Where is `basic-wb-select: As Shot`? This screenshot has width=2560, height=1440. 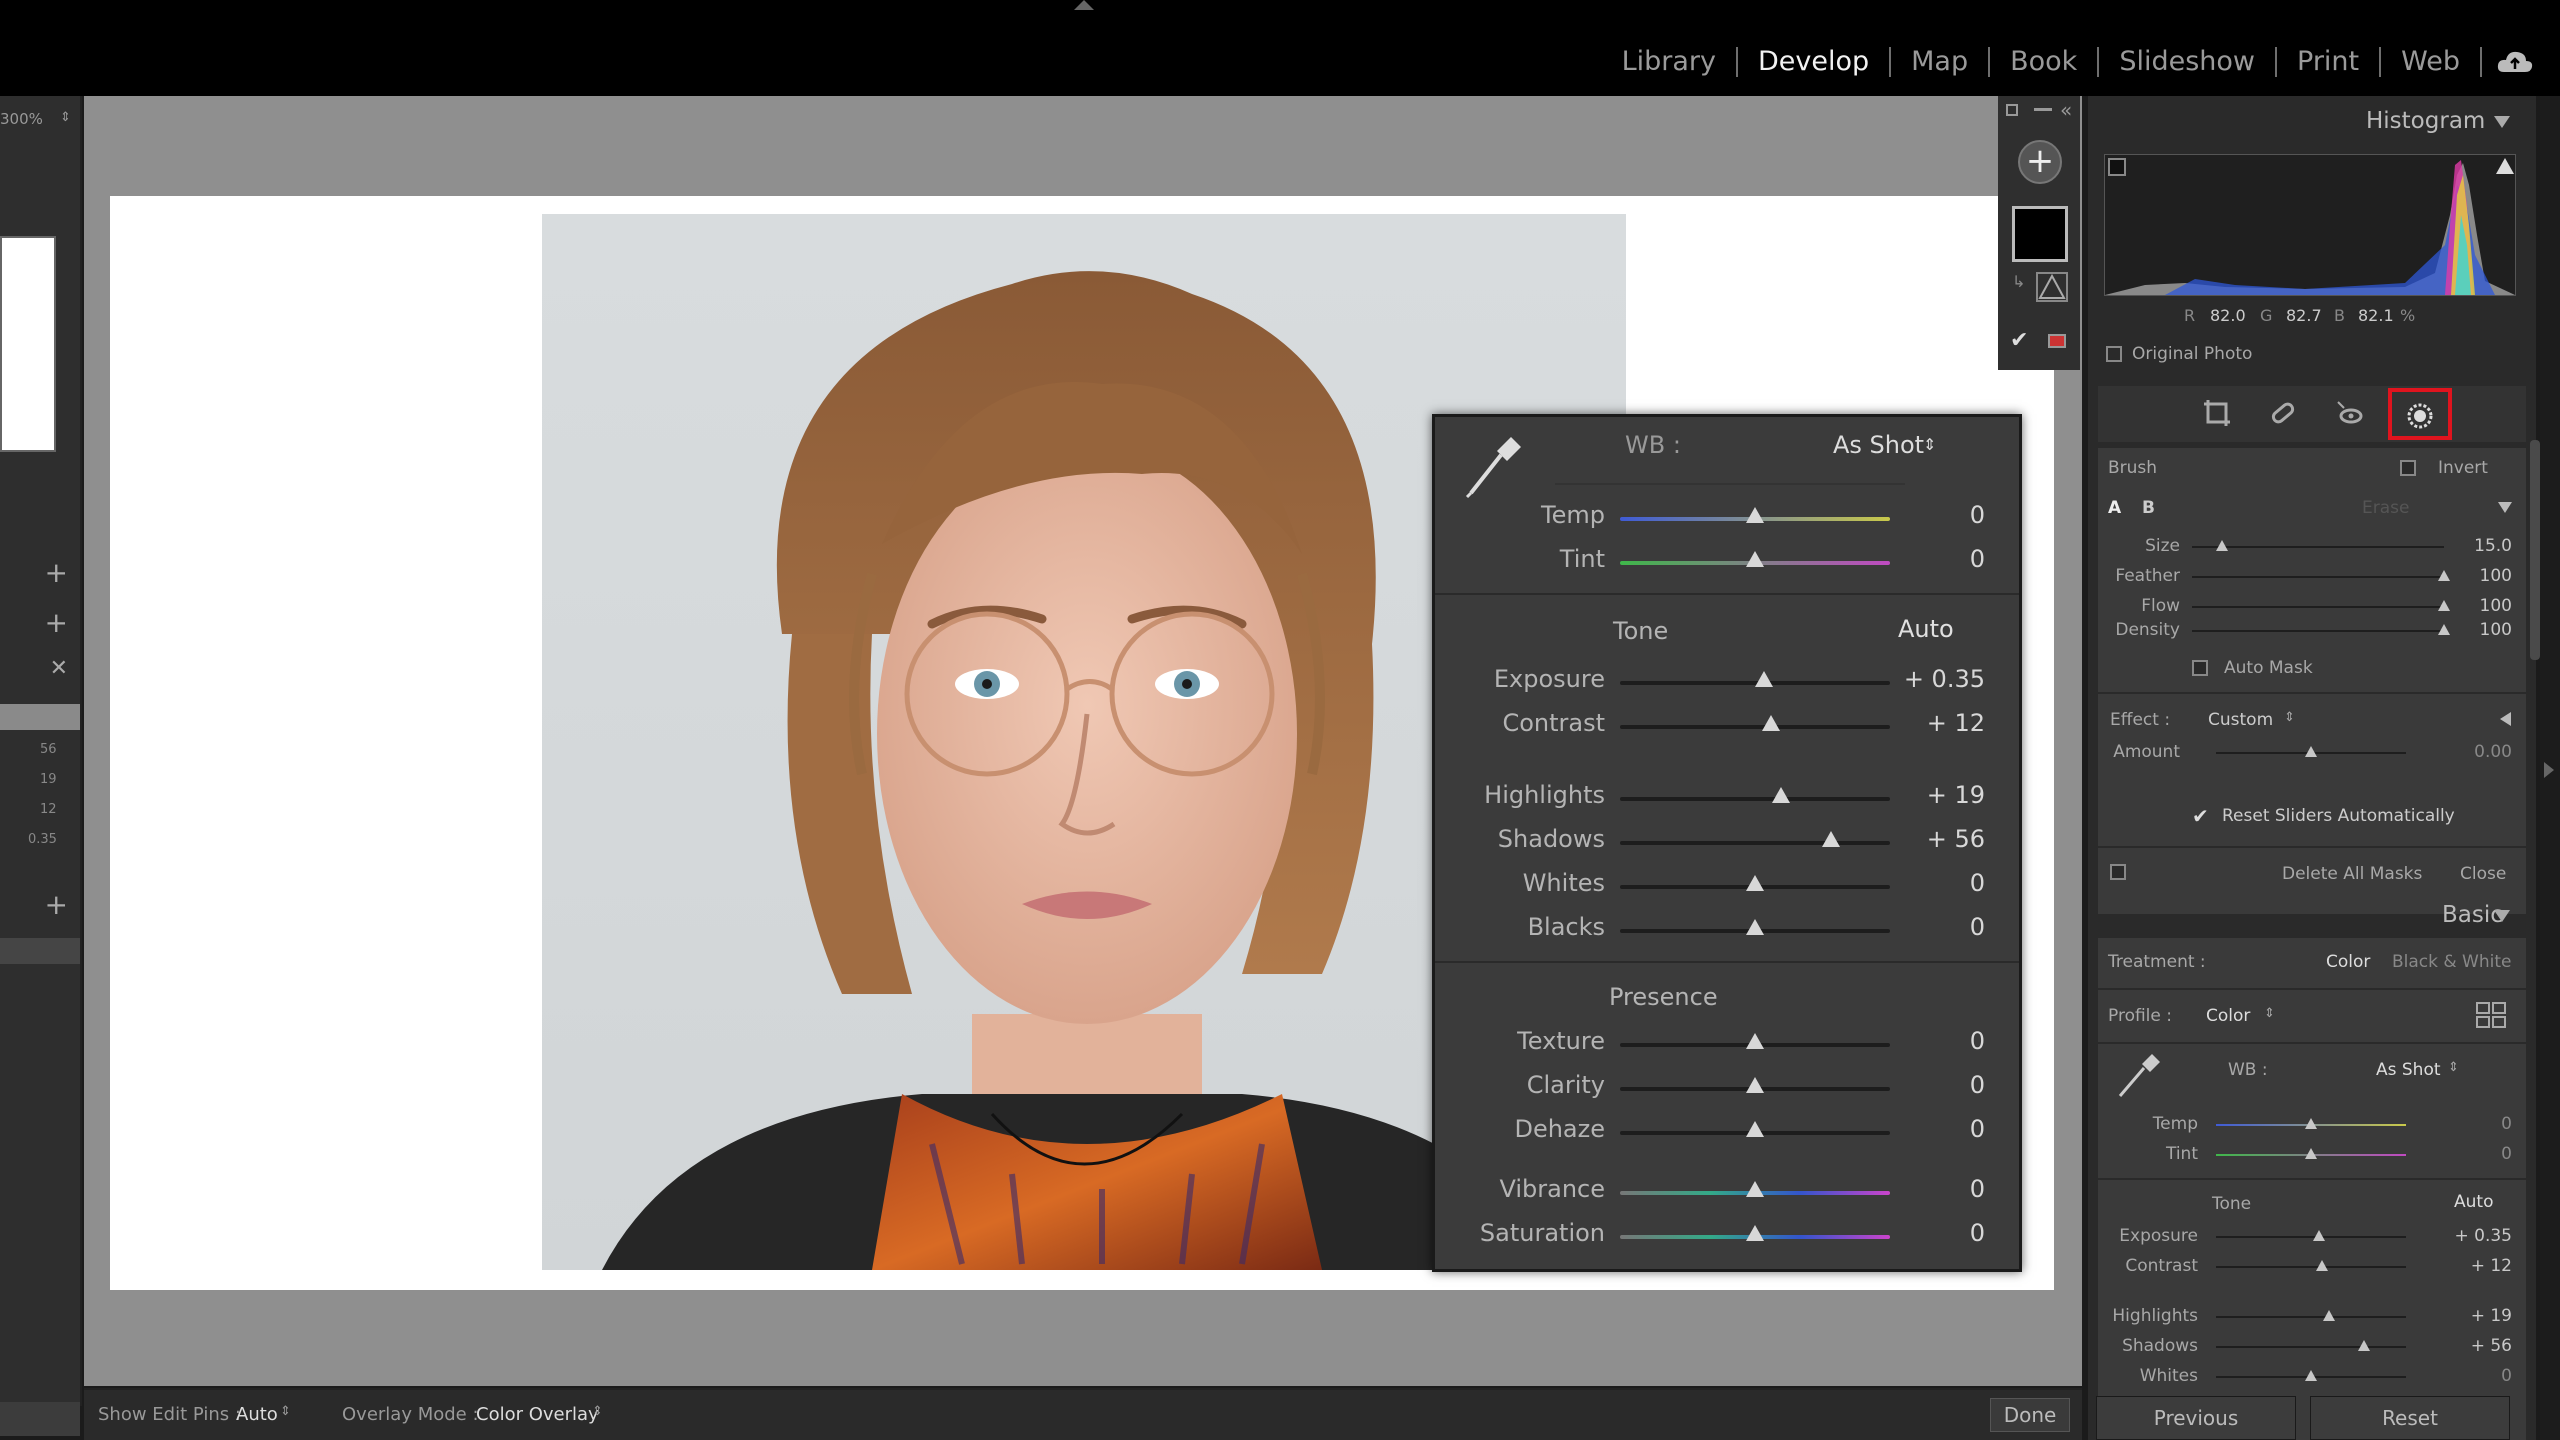
basic-wb-select: As Shot is located at coordinates (2408, 1070).